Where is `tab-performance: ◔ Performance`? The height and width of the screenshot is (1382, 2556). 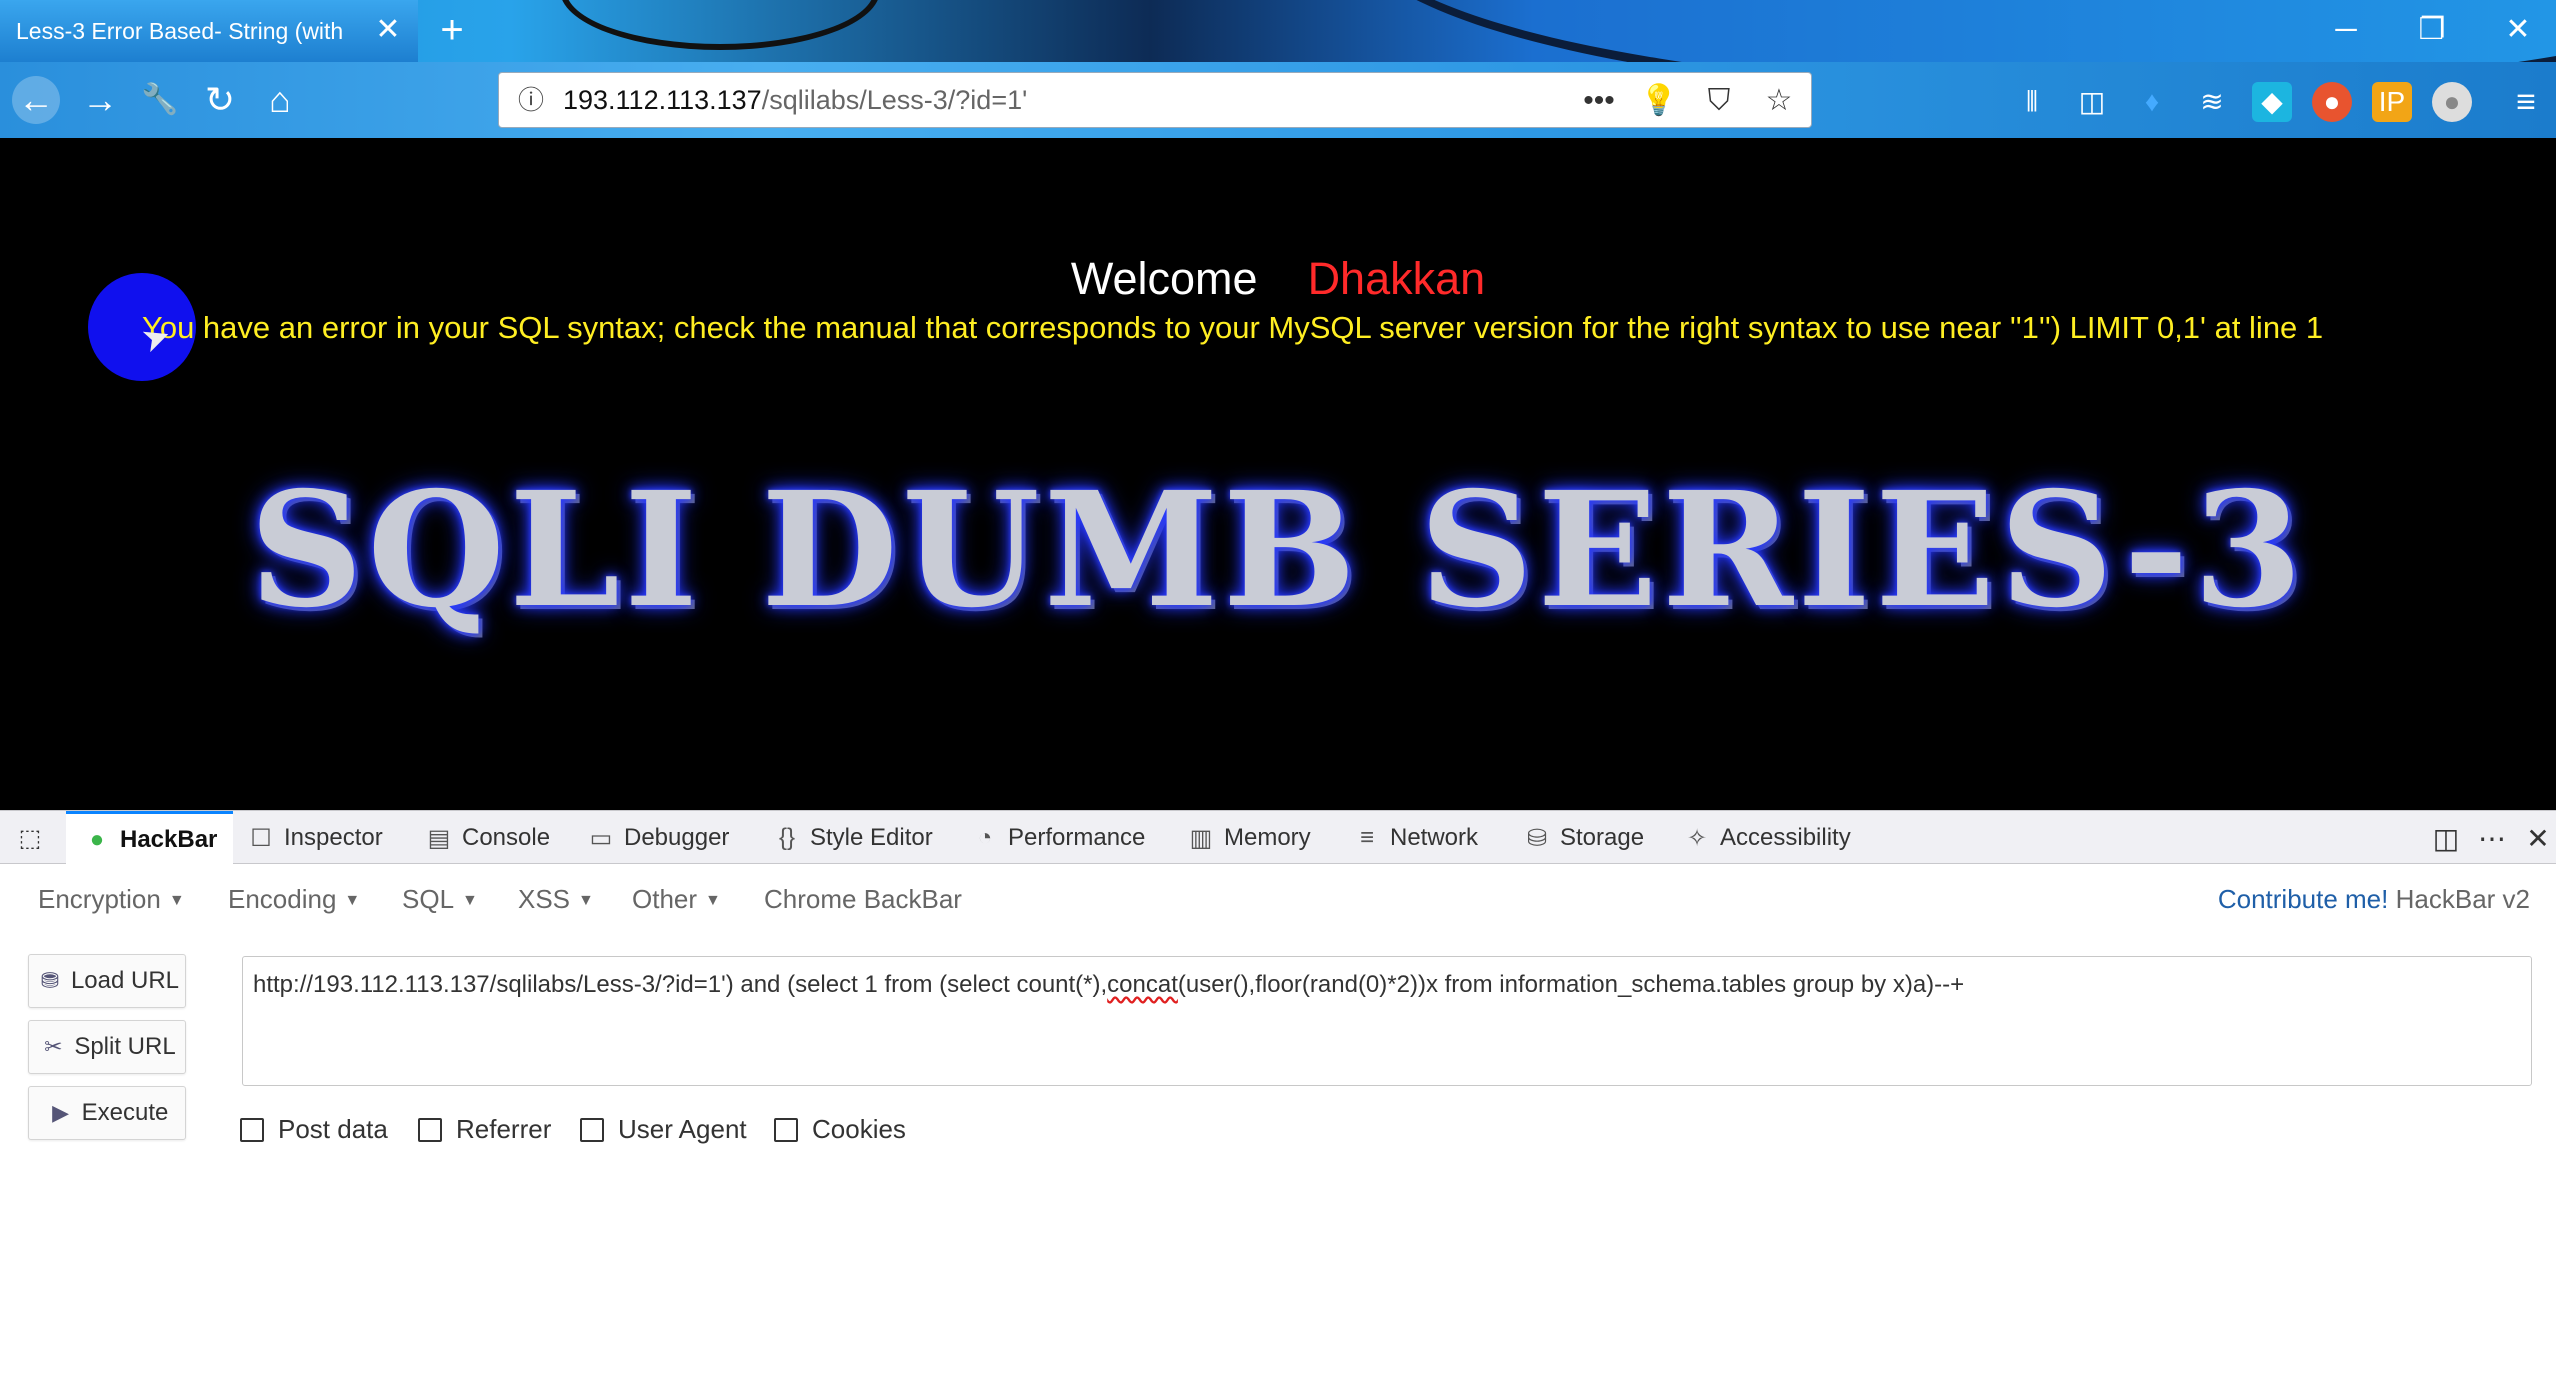
tab-performance: ◔ Performance is located at coordinates (1058, 838).